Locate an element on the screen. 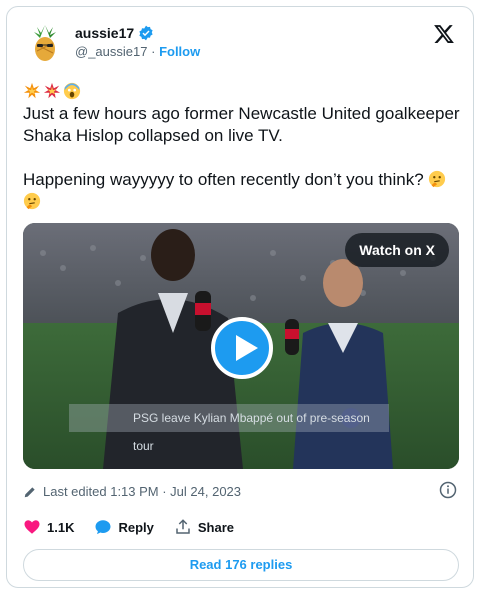 The width and height of the screenshot is (482, 600). heart-icon is located at coordinates (32, 527).